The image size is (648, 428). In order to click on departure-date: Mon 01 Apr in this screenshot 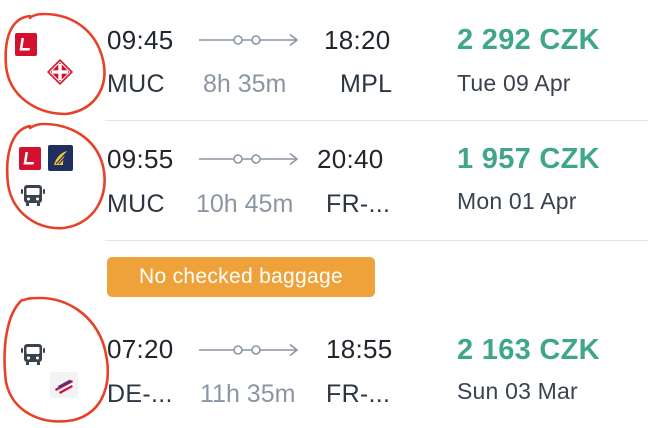, I will do `click(517, 201)`.